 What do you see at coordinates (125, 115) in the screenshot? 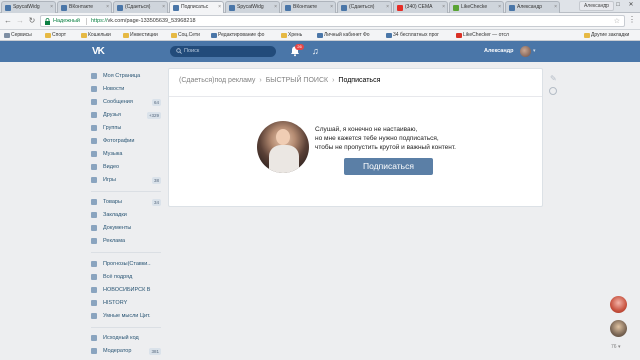
I see `sidebar-item-friends: Друзья +329` at bounding box center [125, 115].